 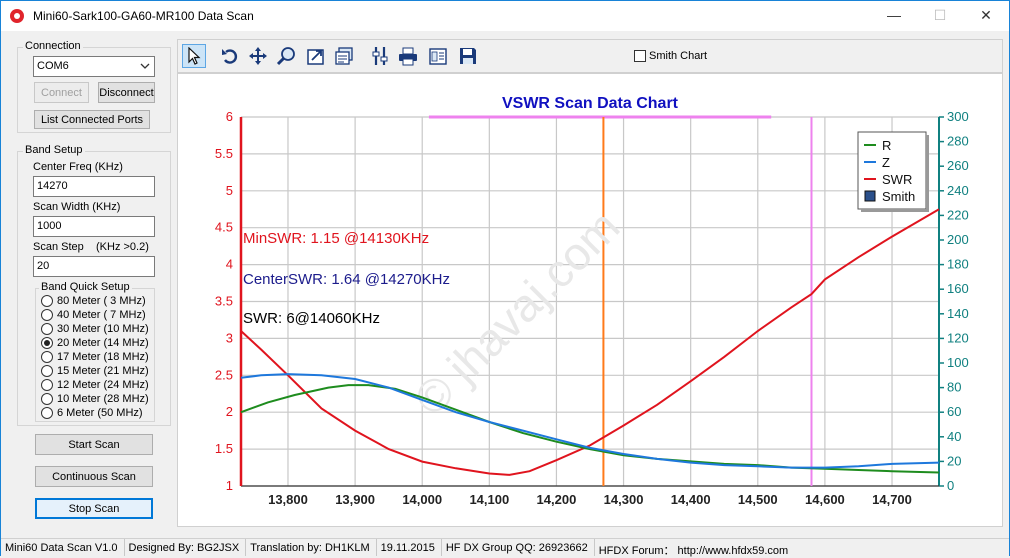 What do you see at coordinates (101, 301) in the screenshot?
I see `band-radio-label: 80 Meter ( 3 MHz)` at bounding box center [101, 301].